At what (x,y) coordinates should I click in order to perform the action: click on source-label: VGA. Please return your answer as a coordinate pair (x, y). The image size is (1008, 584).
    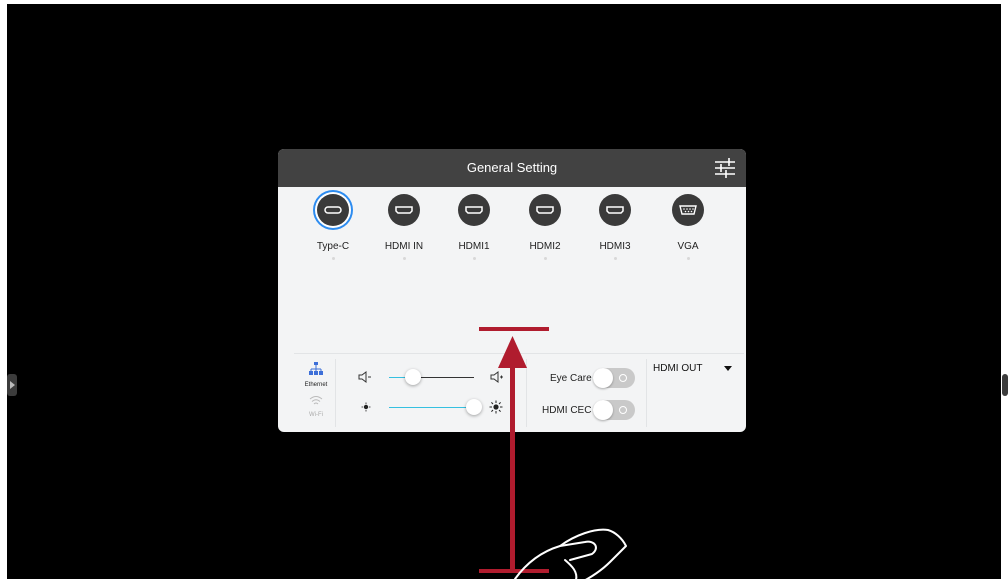
    Looking at the image, I should click on (688, 246).